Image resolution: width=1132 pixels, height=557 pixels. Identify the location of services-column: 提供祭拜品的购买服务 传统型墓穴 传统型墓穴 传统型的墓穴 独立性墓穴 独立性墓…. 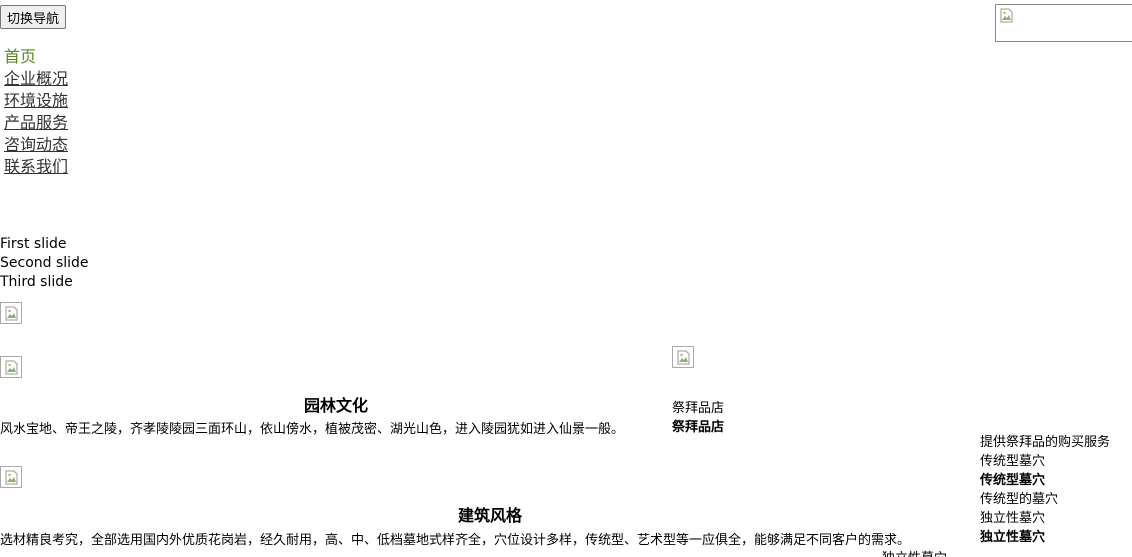
(1045, 490).